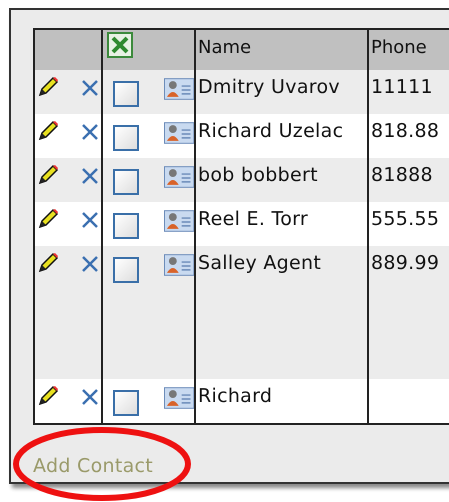  Describe the element at coordinates (257, 175) in the screenshot. I see `name-cell-text: bob bobbert` at that location.